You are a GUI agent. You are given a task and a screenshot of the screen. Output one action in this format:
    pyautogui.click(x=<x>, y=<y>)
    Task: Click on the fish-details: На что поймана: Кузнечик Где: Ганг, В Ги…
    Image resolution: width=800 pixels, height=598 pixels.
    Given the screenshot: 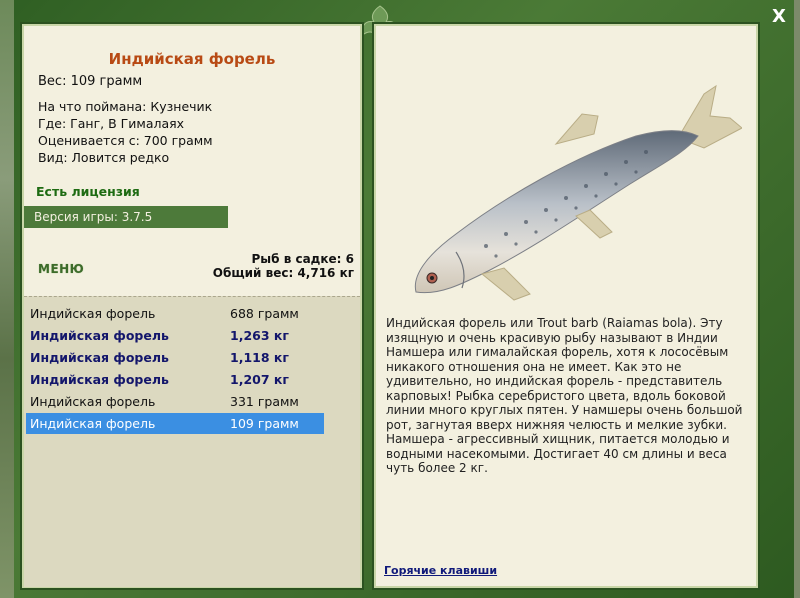 What is the action you would take?
    pyautogui.click(x=125, y=132)
    